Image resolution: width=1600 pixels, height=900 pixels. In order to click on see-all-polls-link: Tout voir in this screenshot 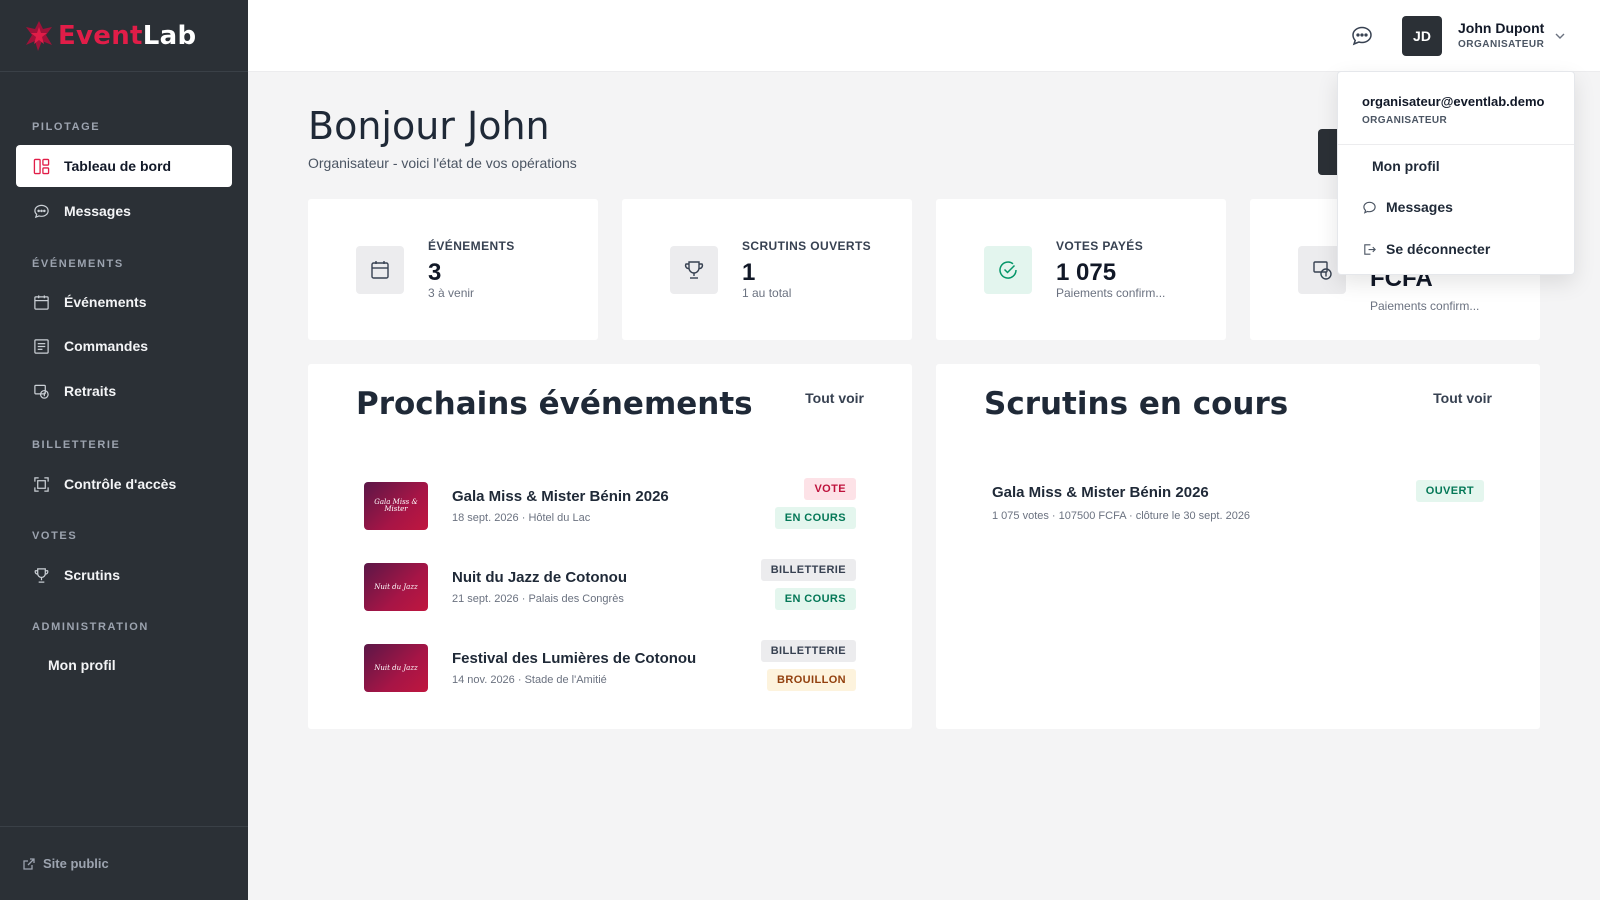, I will do `click(1462, 398)`.